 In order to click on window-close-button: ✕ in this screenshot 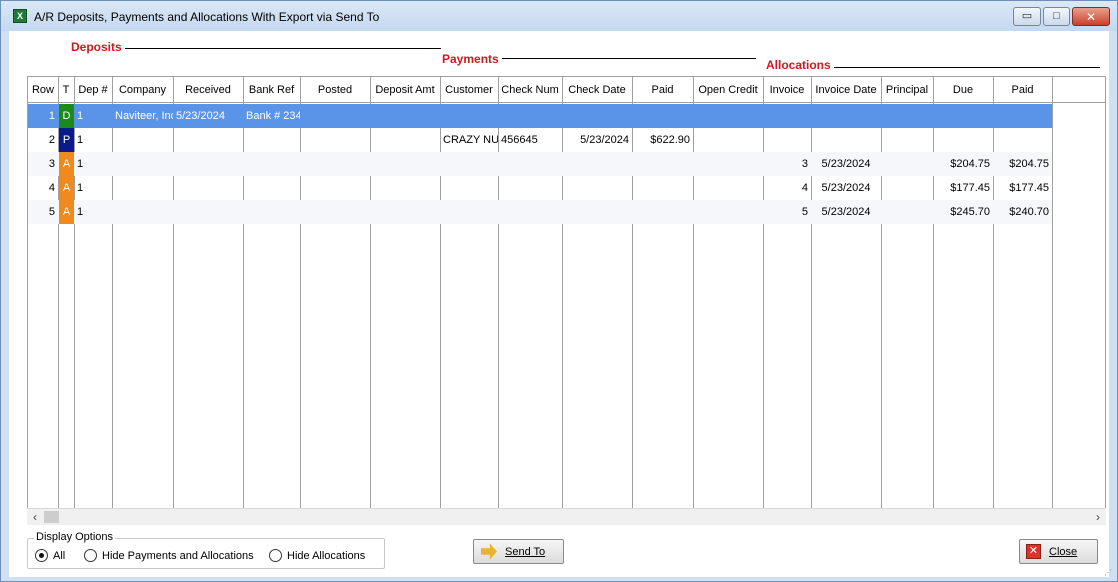, I will do `click(1091, 16)`.